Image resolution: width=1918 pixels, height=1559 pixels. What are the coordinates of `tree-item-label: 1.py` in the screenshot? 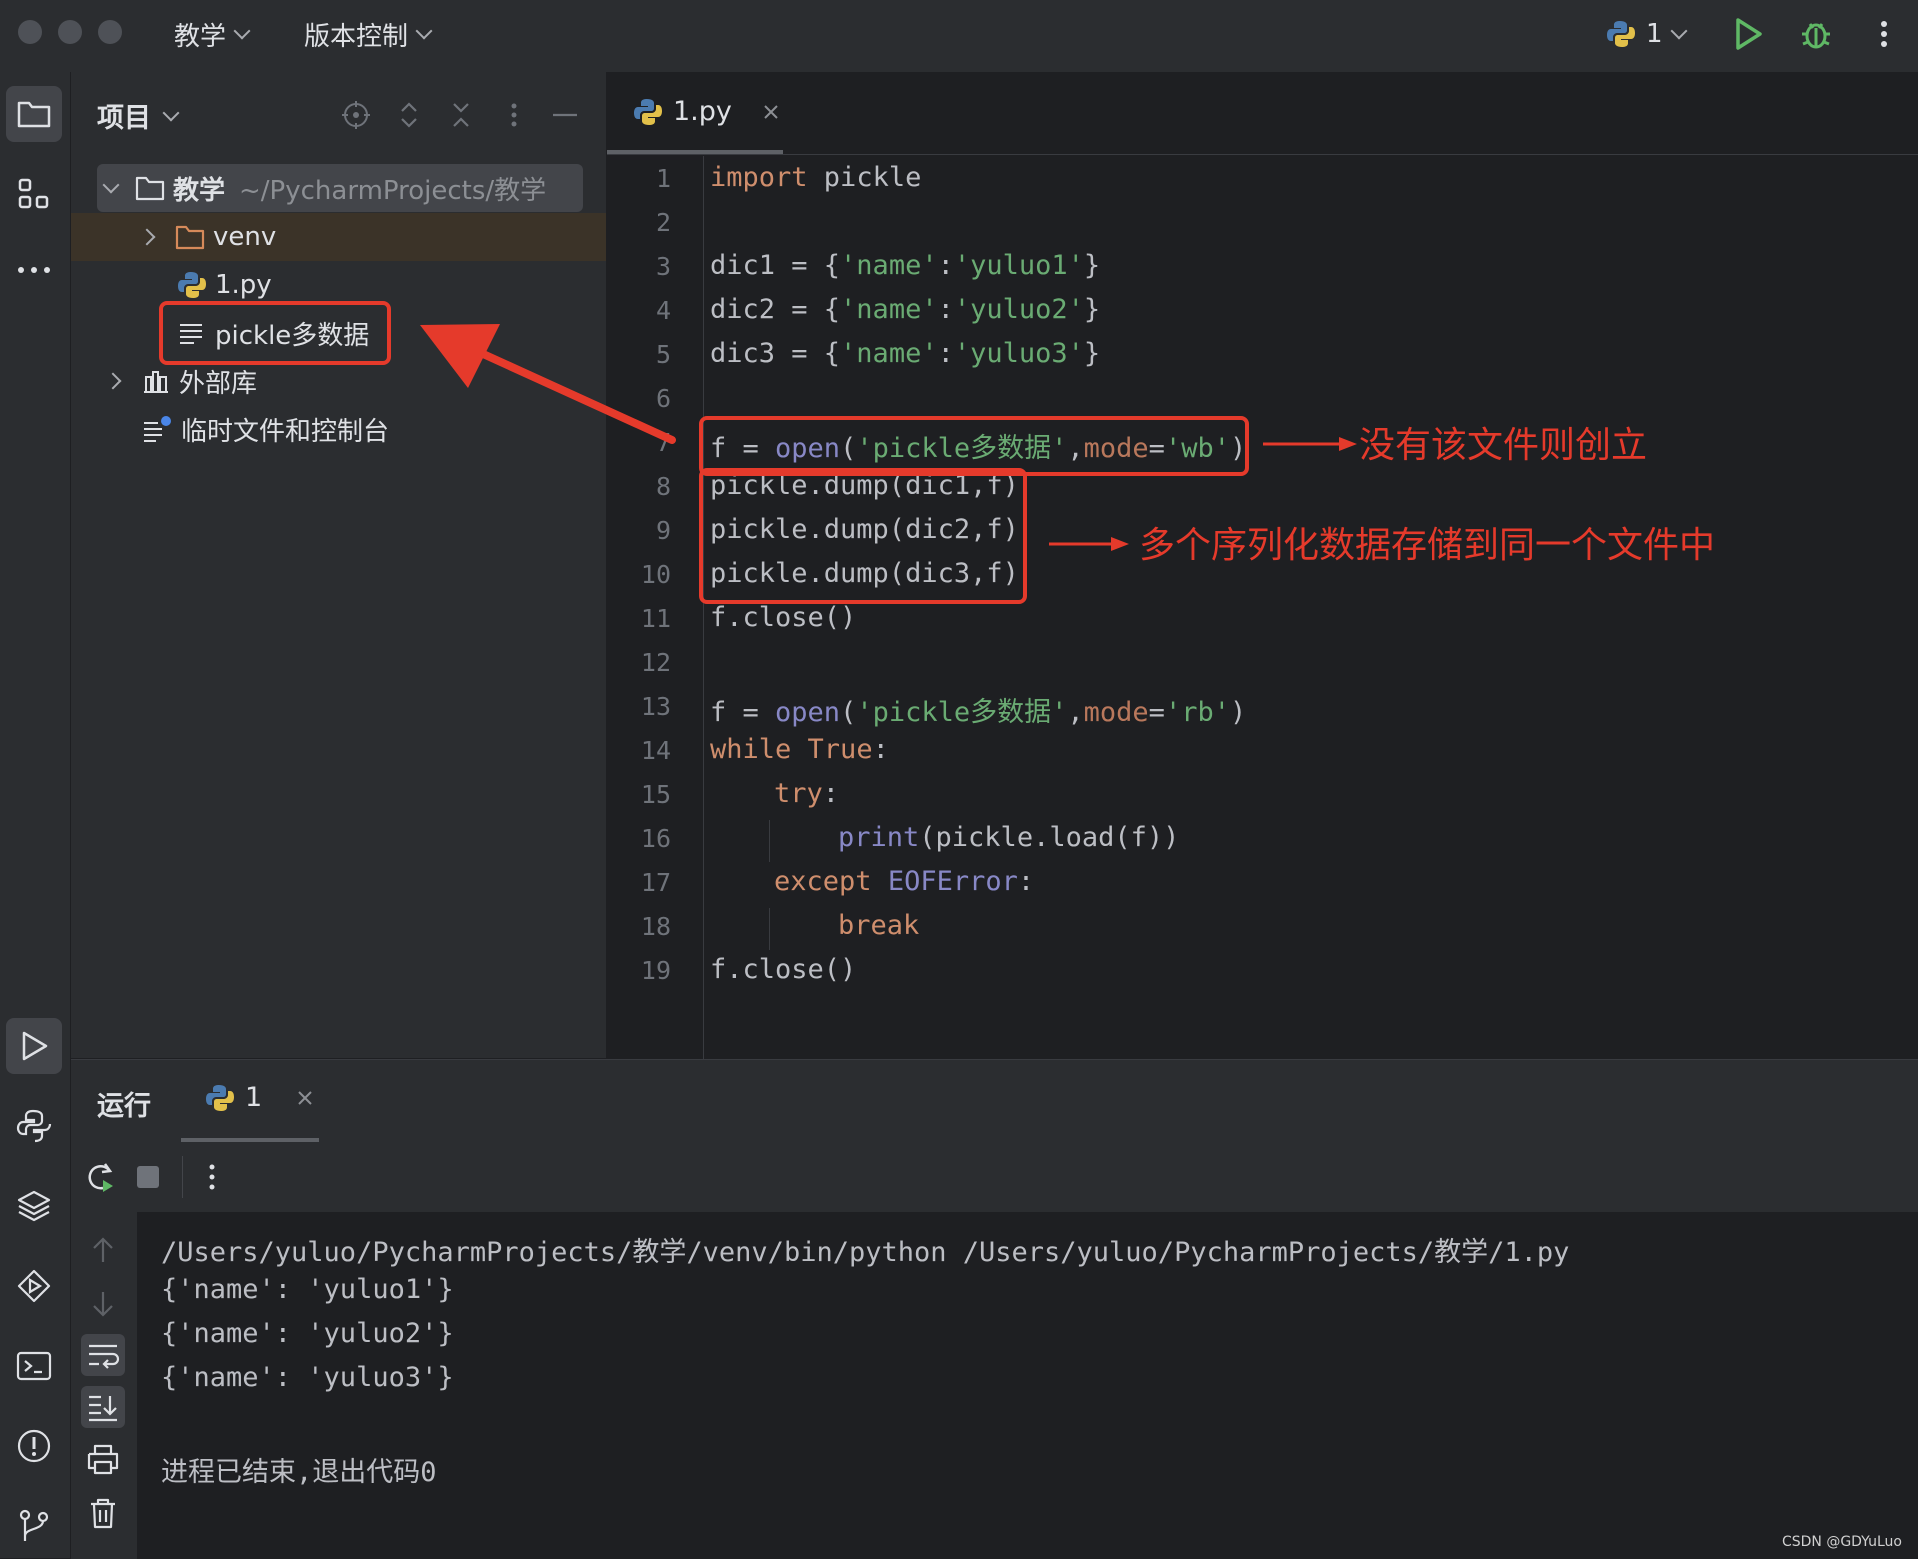 It's located at (243, 285).